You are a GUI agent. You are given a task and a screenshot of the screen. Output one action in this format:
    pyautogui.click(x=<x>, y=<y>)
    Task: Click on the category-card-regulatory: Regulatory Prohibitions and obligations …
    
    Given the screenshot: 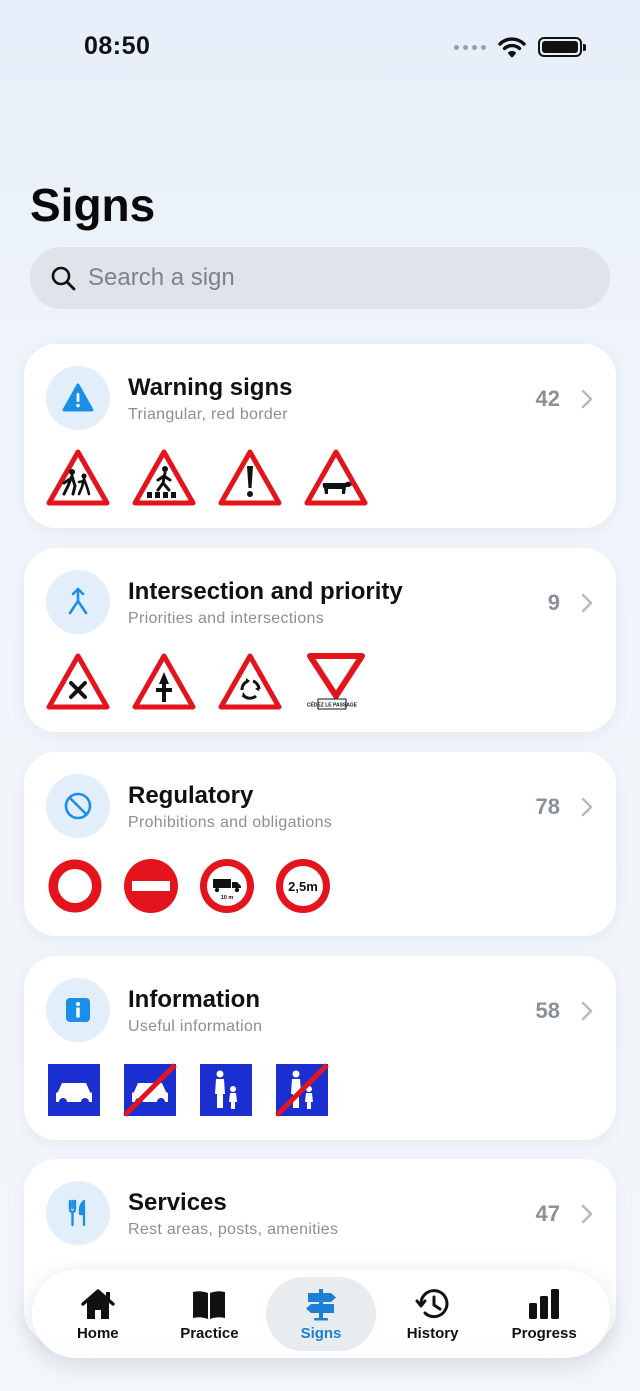 What is the action you would take?
    pyautogui.click(x=320, y=844)
    